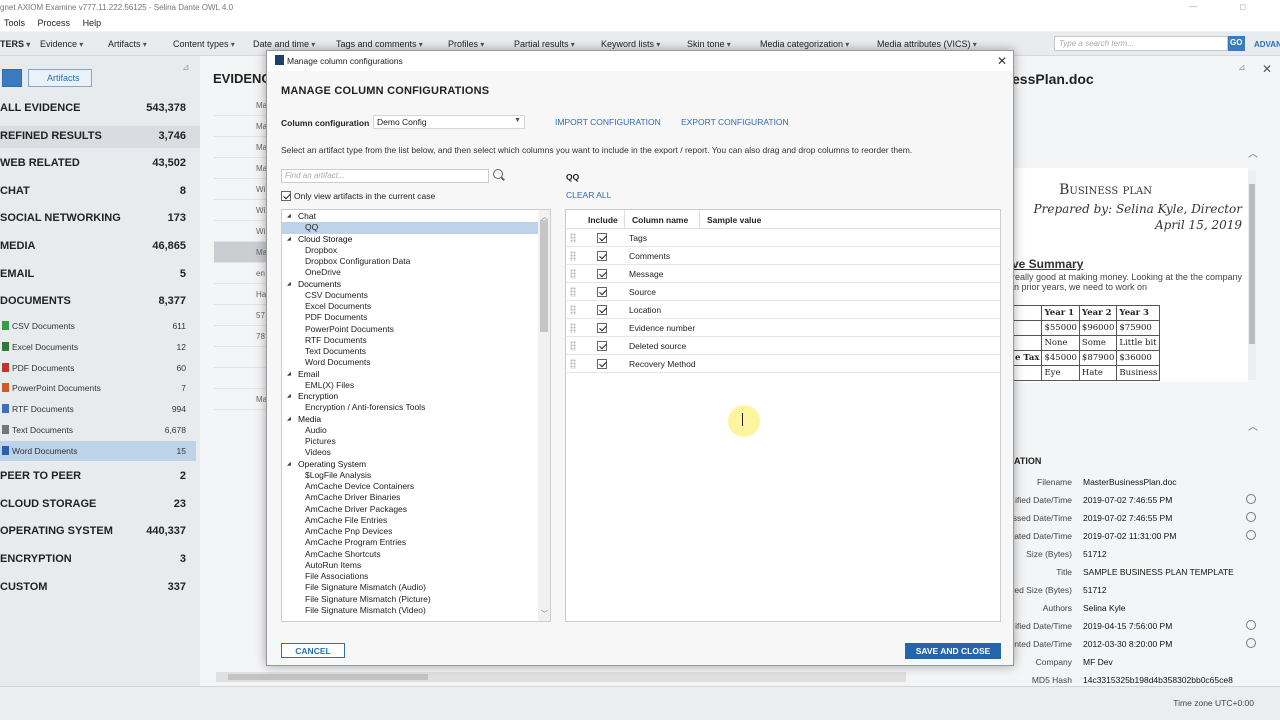 Image resolution: width=1280 pixels, height=720 pixels. I want to click on category-rtf-documents: RTF Documents 994, so click(98, 409).